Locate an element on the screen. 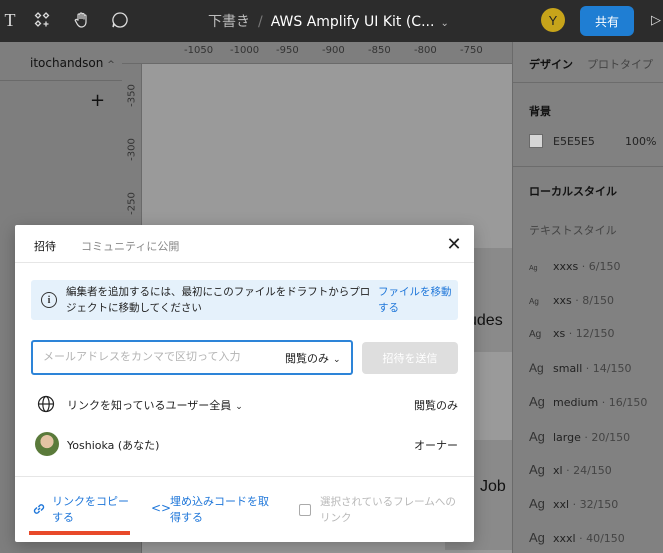 This screenshot has width=663, height=553. move-file-link: ファイルを移動する is located at coordinates (416, 300).